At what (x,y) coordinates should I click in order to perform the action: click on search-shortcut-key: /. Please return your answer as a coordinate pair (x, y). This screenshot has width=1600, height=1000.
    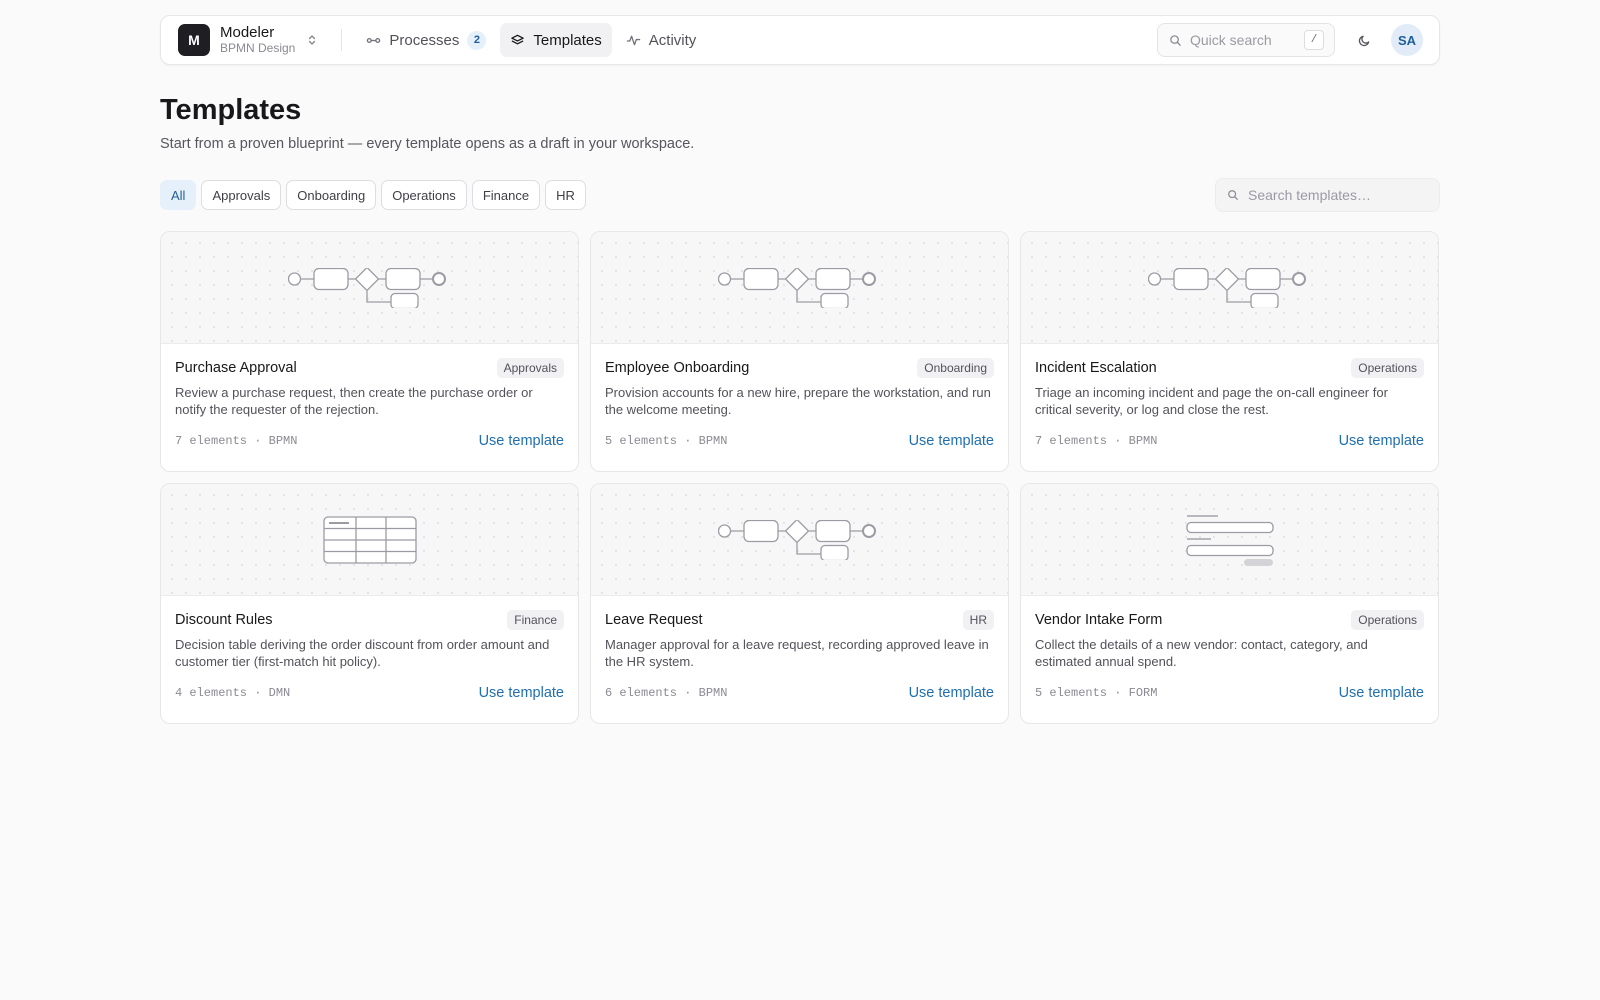
    Looking at the image, I should click on (1314, 40).